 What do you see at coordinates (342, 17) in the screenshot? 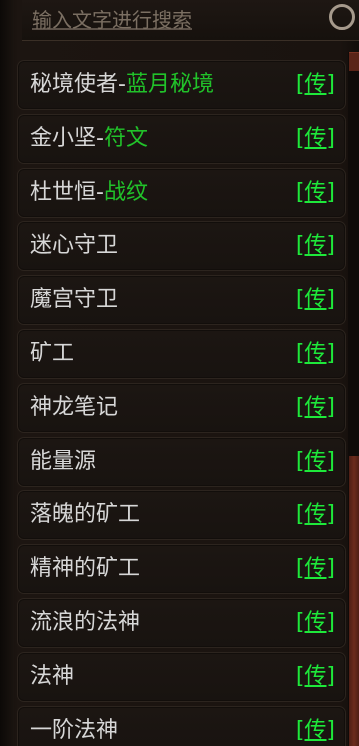
I see `search-icon` at bounding box center [342, 17].